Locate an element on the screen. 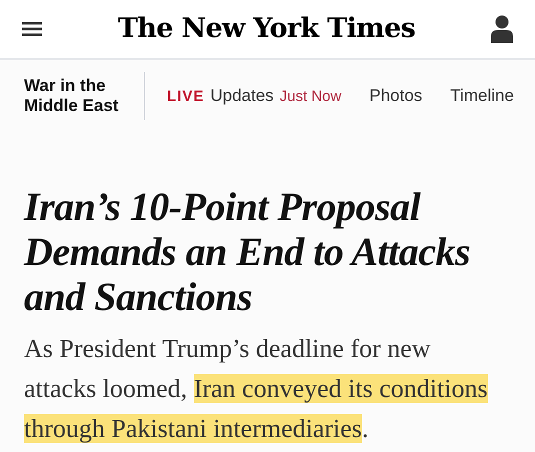 This screenshot has width=535, height=452. nav-link: Timeline is located at coordinates (482, 96).